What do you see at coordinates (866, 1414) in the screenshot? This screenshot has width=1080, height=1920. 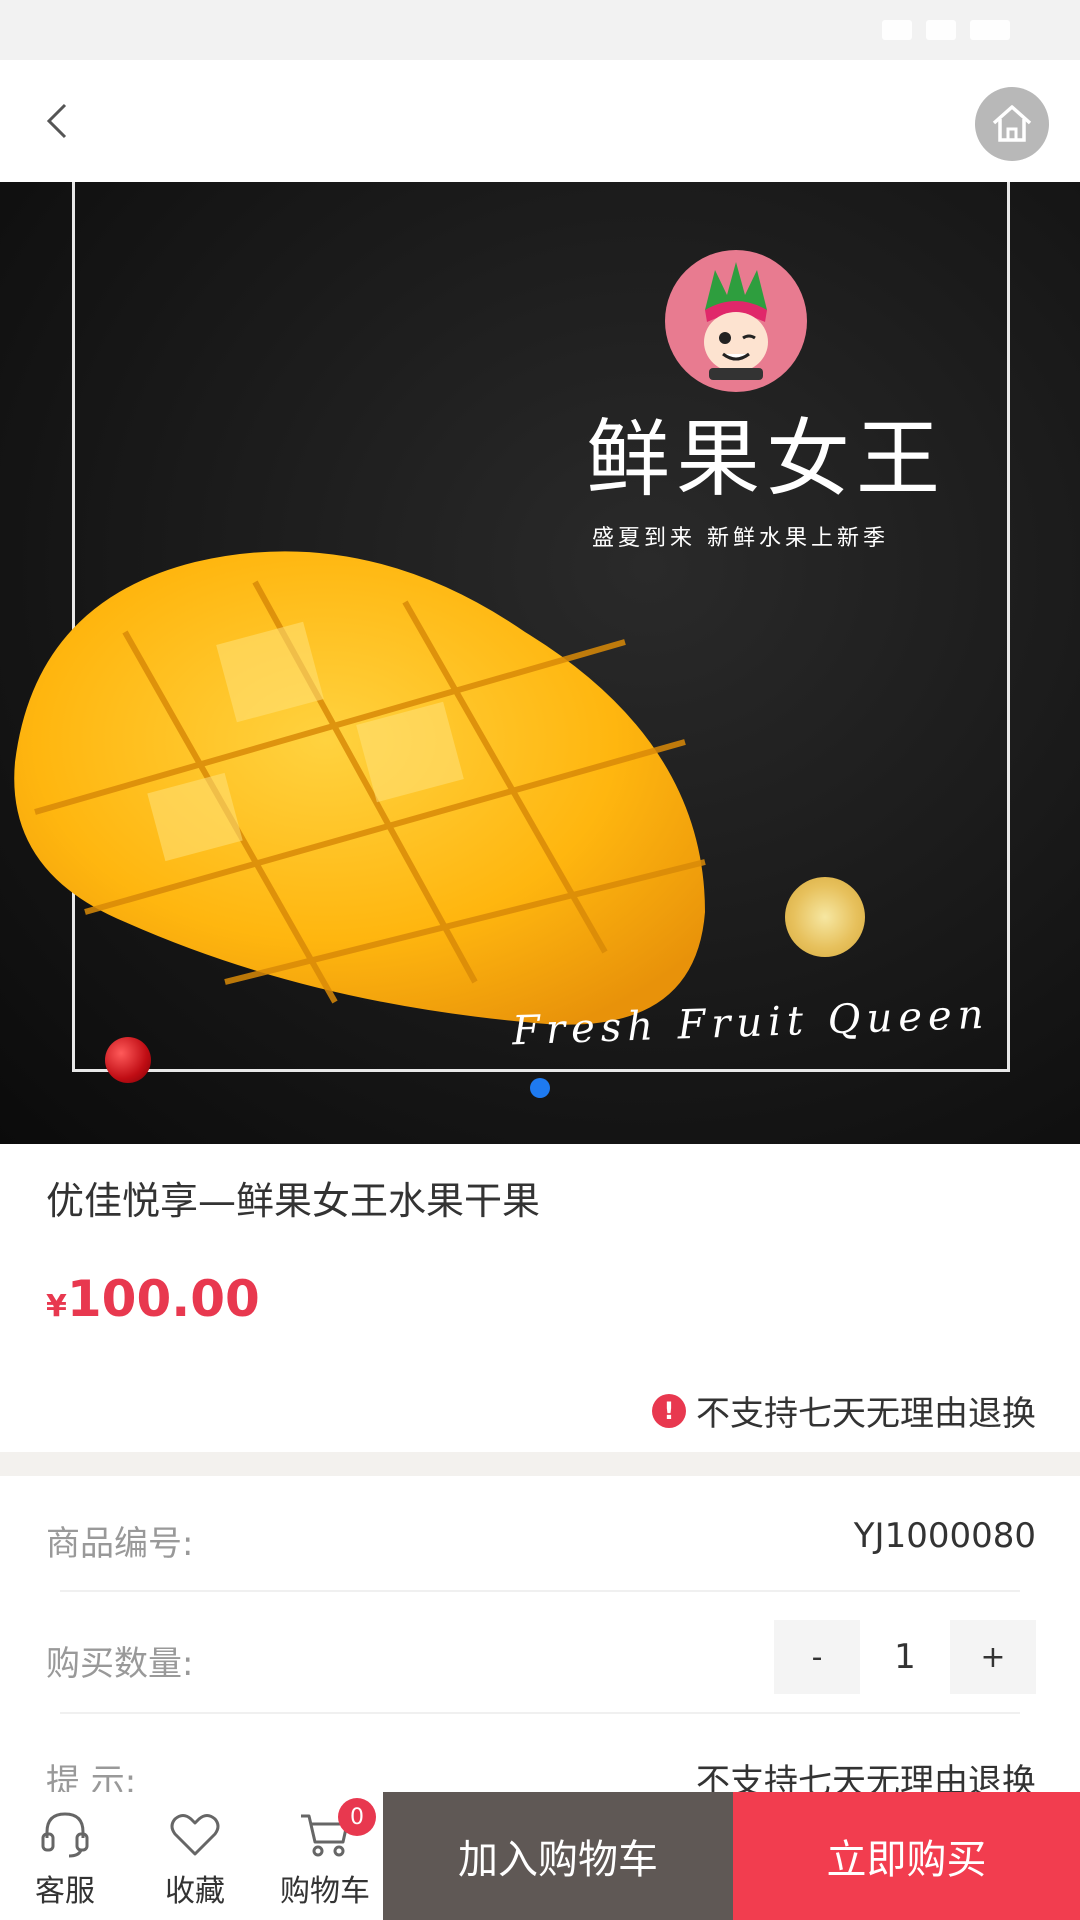 I see `return-notice-text: 不支持七天无理由退换` at bounding box center [866, 1414].